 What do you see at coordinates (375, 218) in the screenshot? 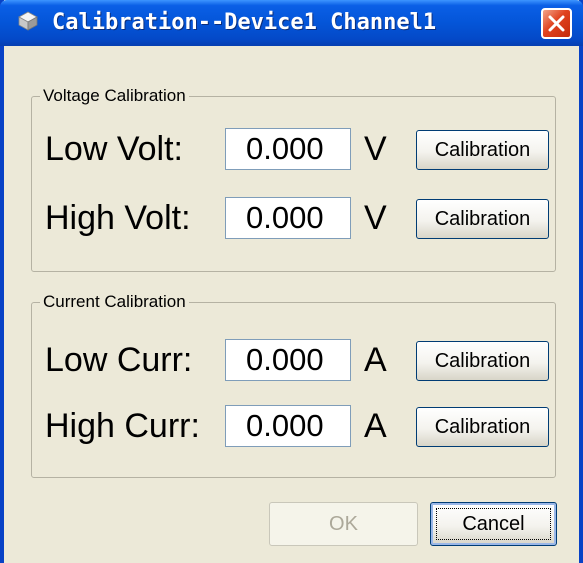
I see `high-volt-unit: V` at bounding box center [375, 218].